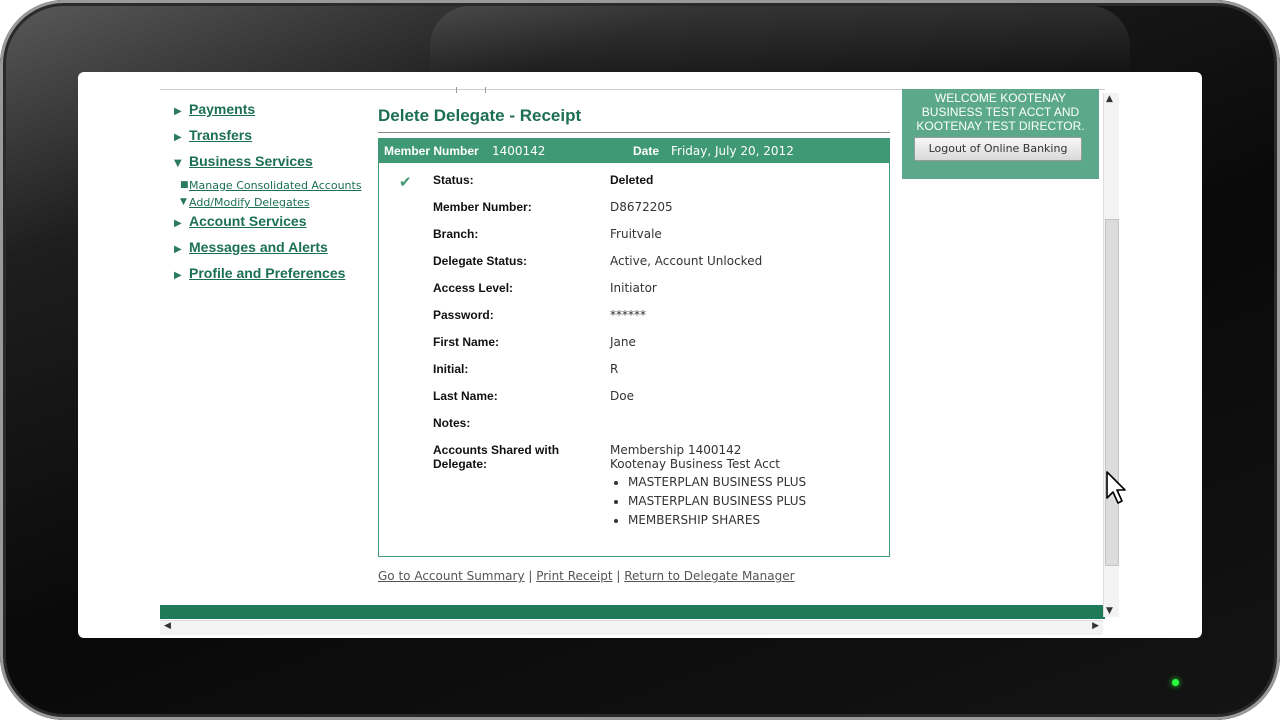  What do you see at coordinates (633, 288) in the screenshot?
I see `field-value: Initiator` at bounding box center [633, 288].